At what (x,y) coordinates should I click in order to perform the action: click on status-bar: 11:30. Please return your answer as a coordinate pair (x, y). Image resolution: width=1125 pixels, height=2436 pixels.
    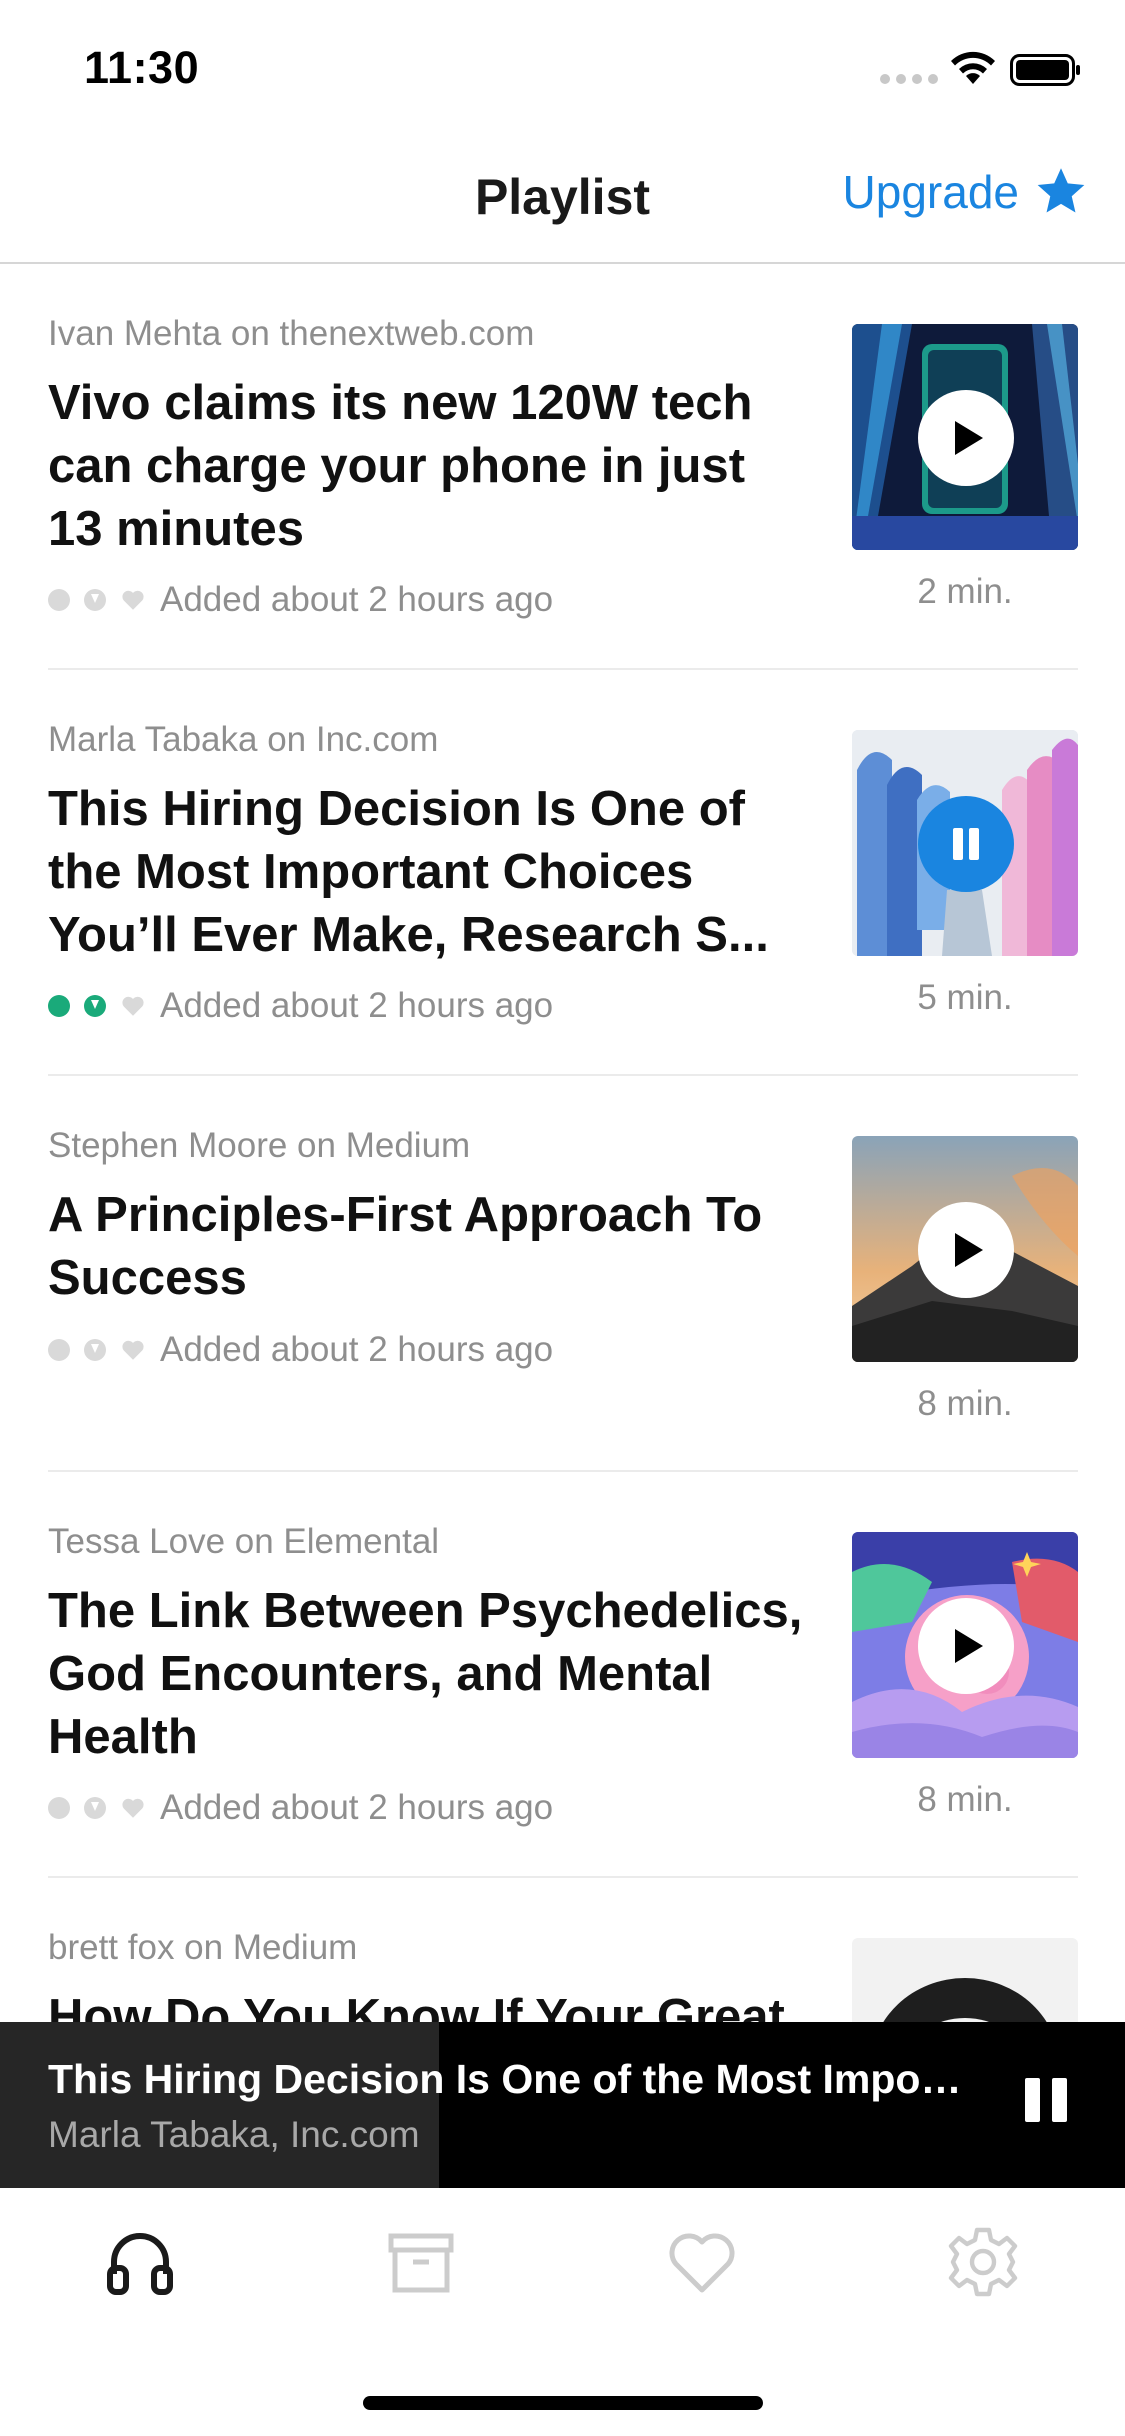
    Looking at the image, I should click on (562, 70).